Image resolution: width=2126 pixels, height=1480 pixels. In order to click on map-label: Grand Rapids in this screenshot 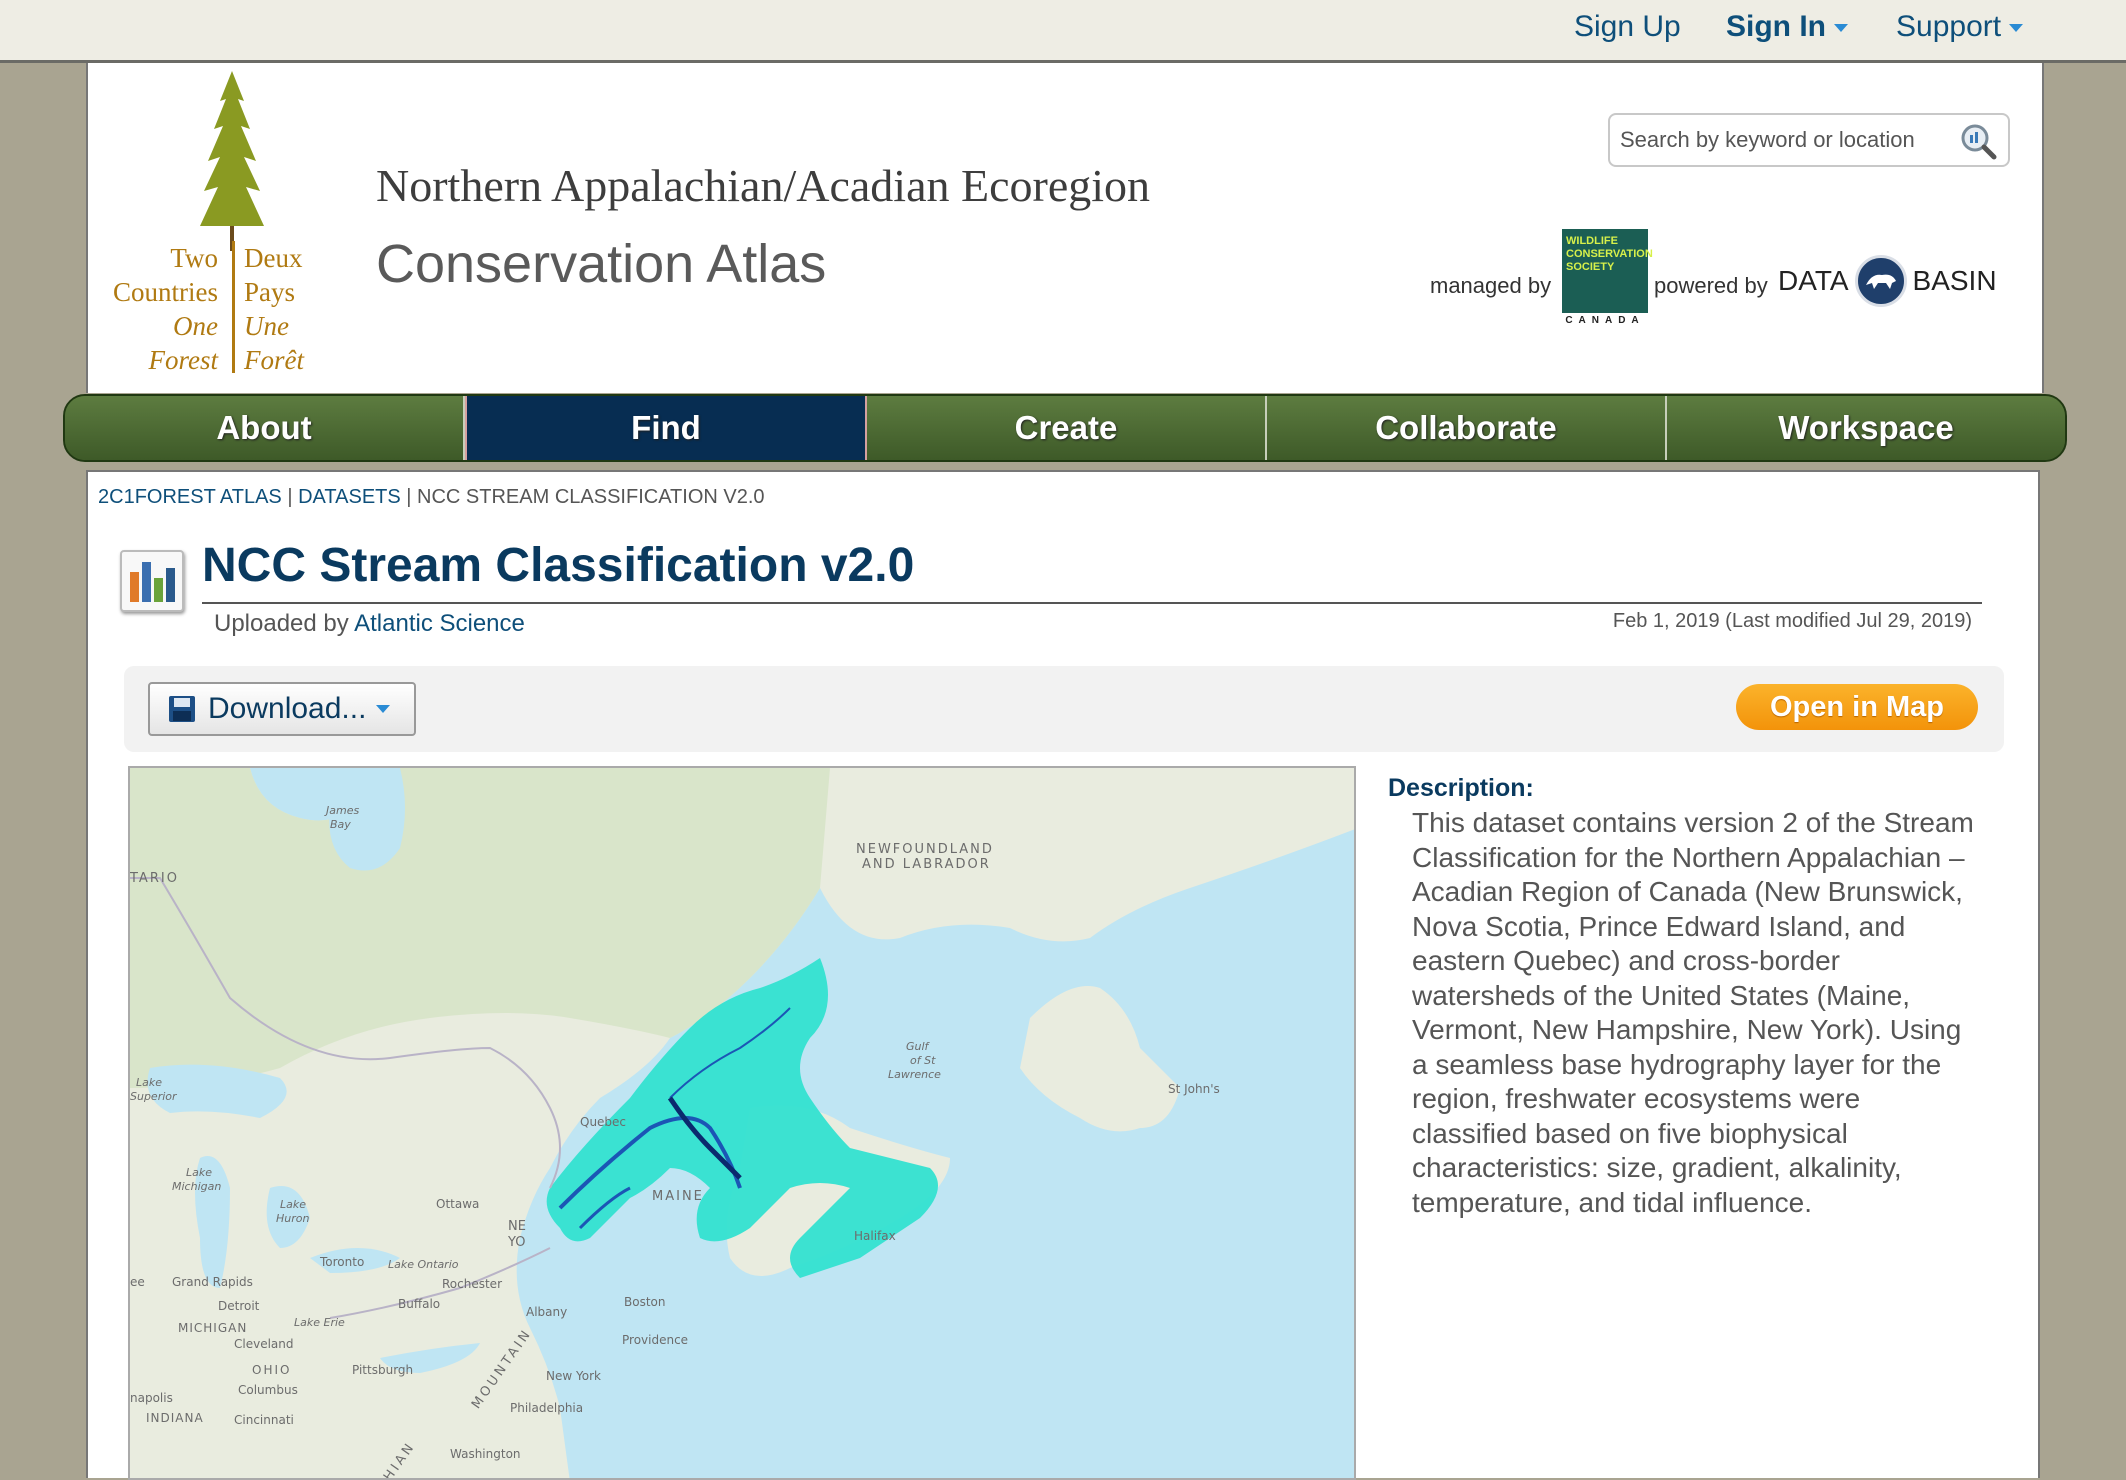, I will do `click(212, 1282)`.